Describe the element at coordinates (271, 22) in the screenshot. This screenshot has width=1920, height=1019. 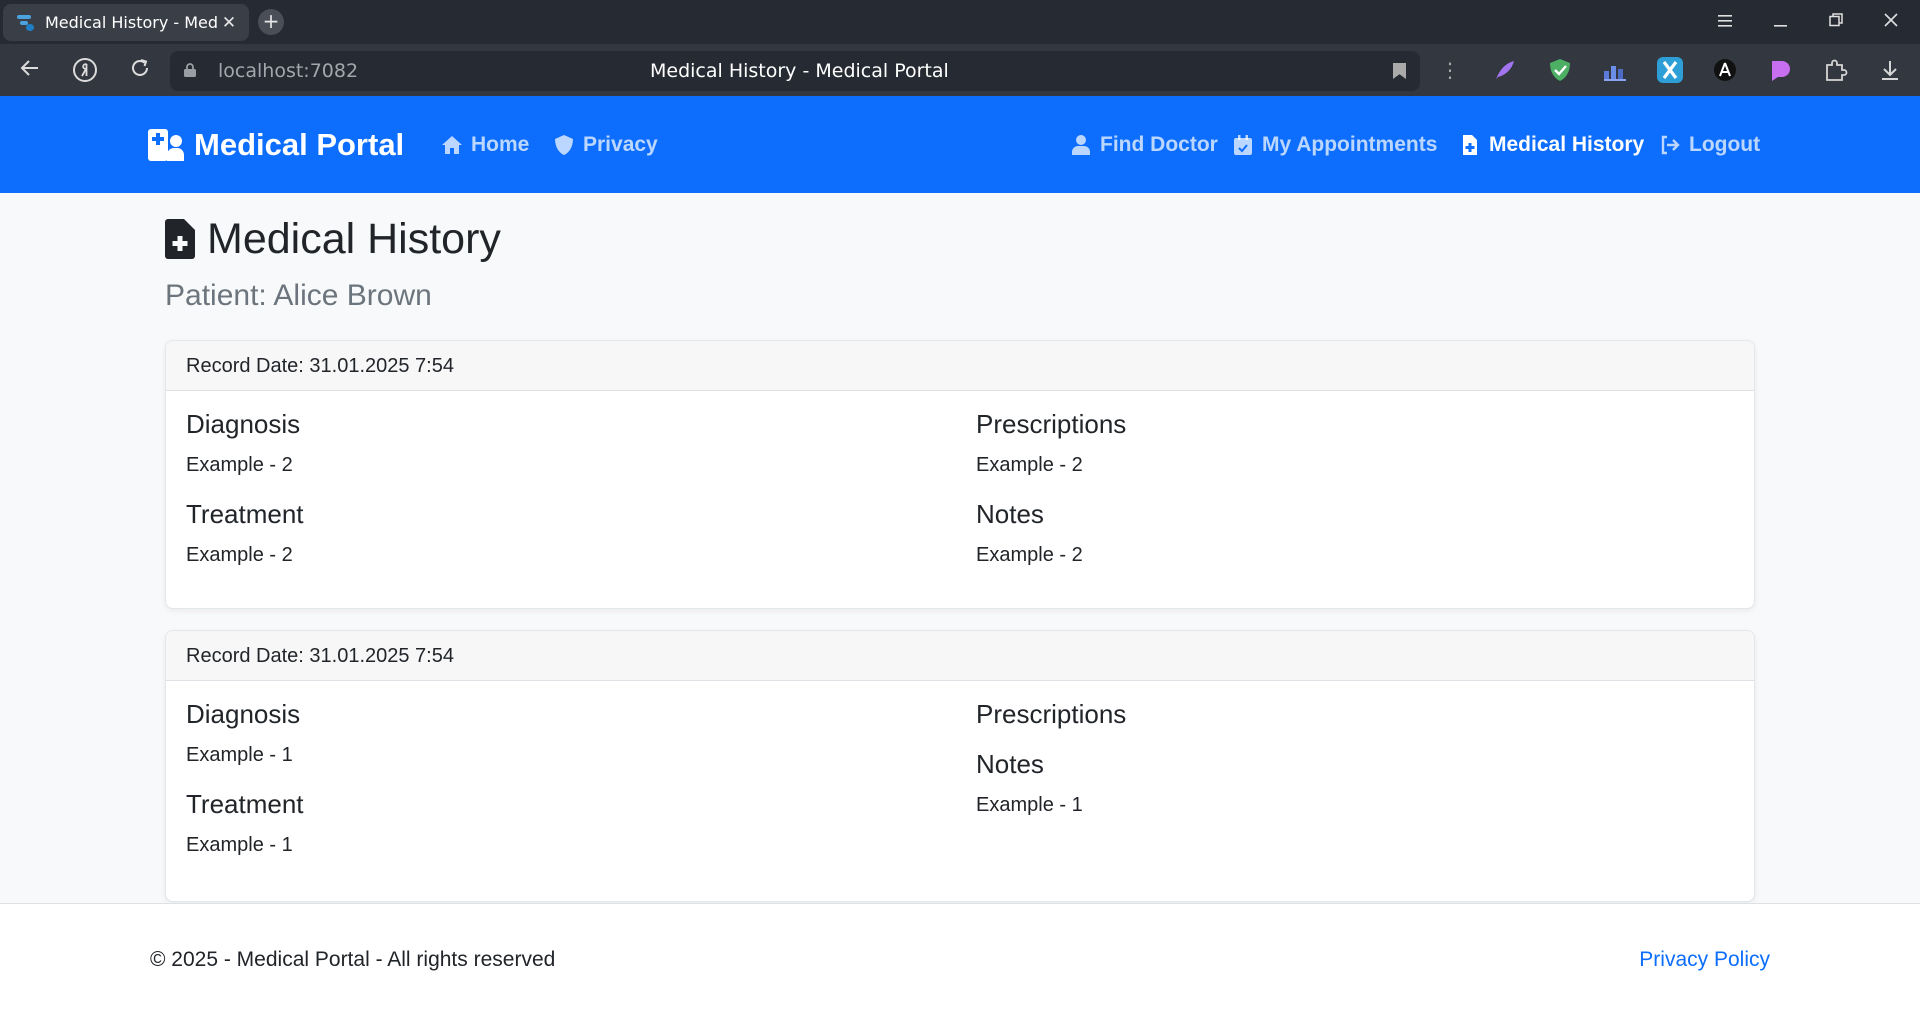
I see `new-tab-button: +` at that location.